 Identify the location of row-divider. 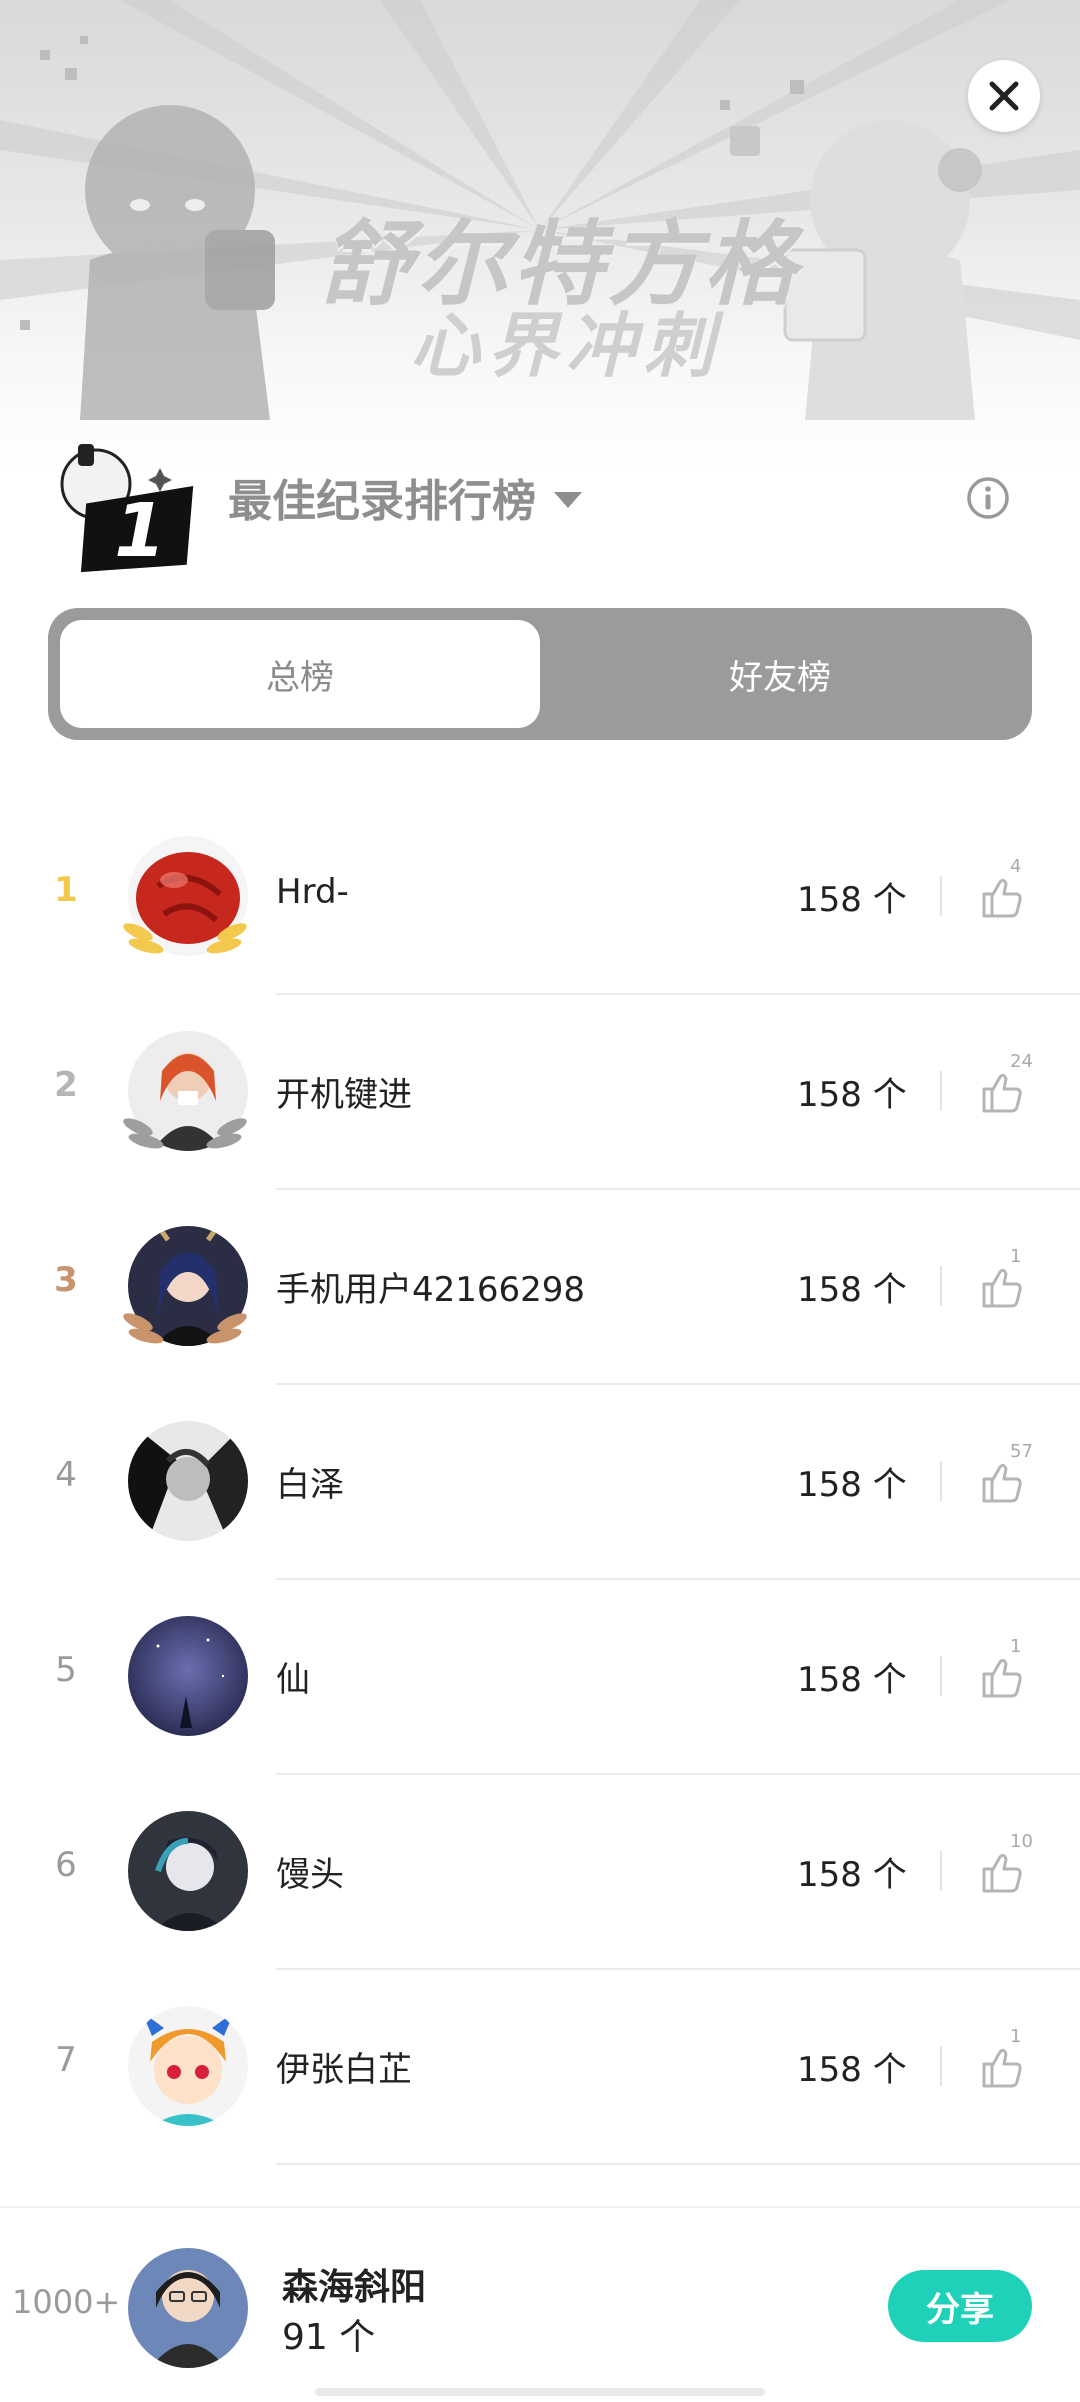
(678, 2164).